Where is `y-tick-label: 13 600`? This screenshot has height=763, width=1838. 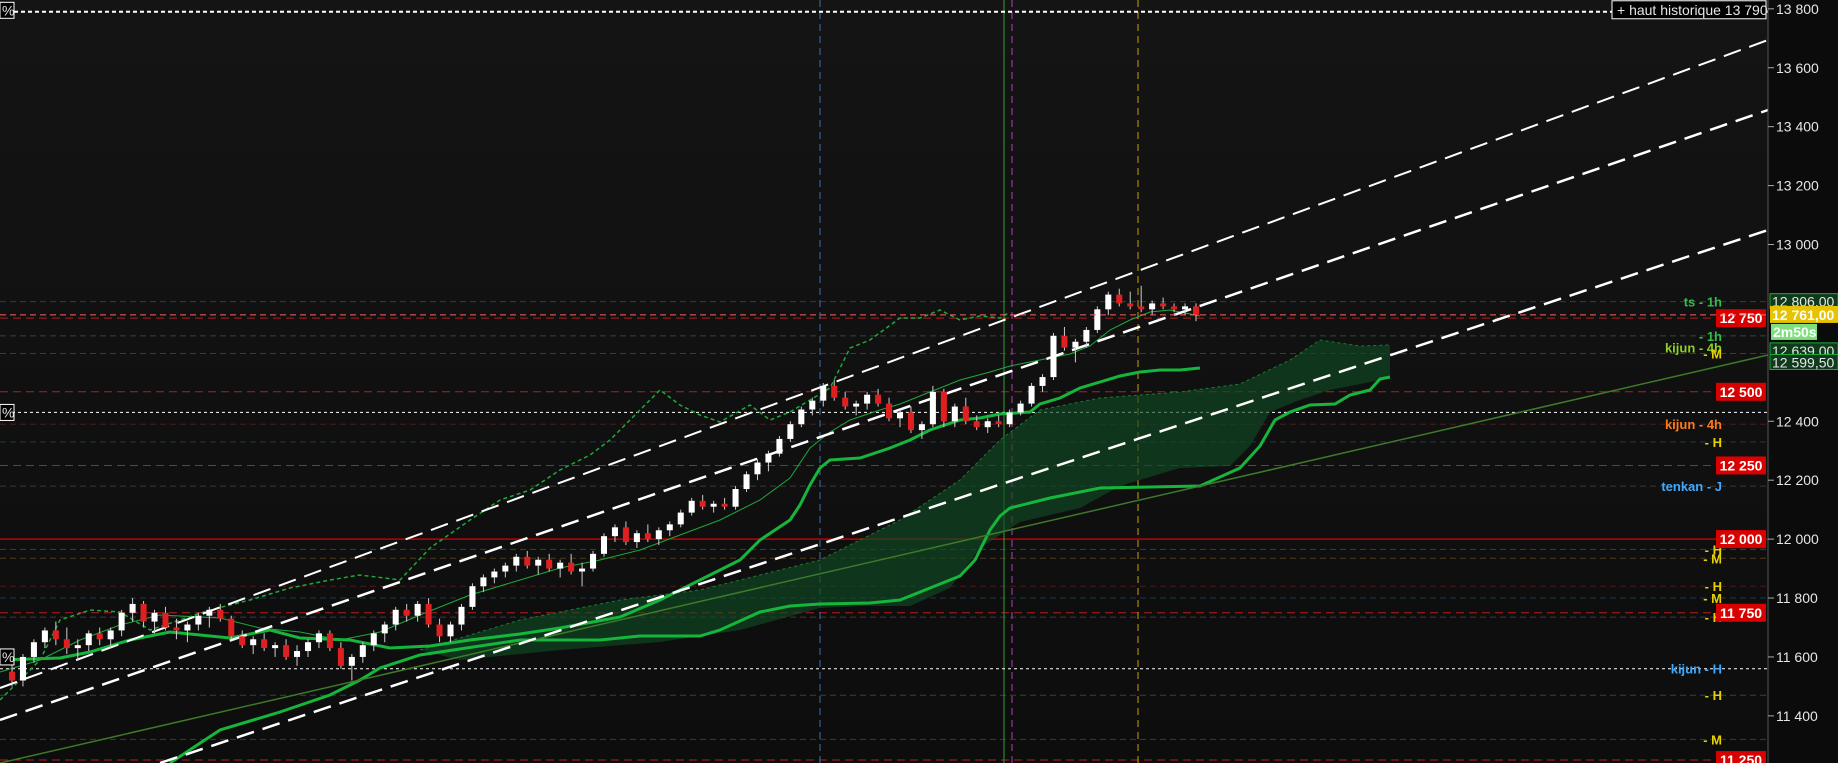 y-tick-label: 13 600 is located at coordinates (1797, 68).